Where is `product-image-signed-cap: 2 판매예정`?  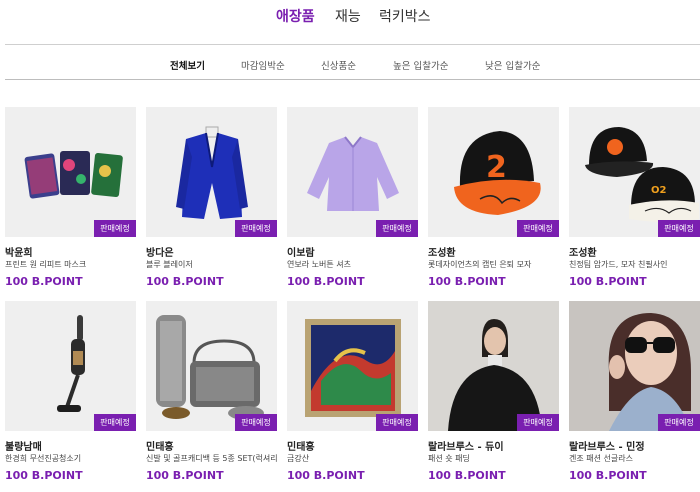 product-image-signed-cap: 2 판매예정 is located at coordinates (493, 172).